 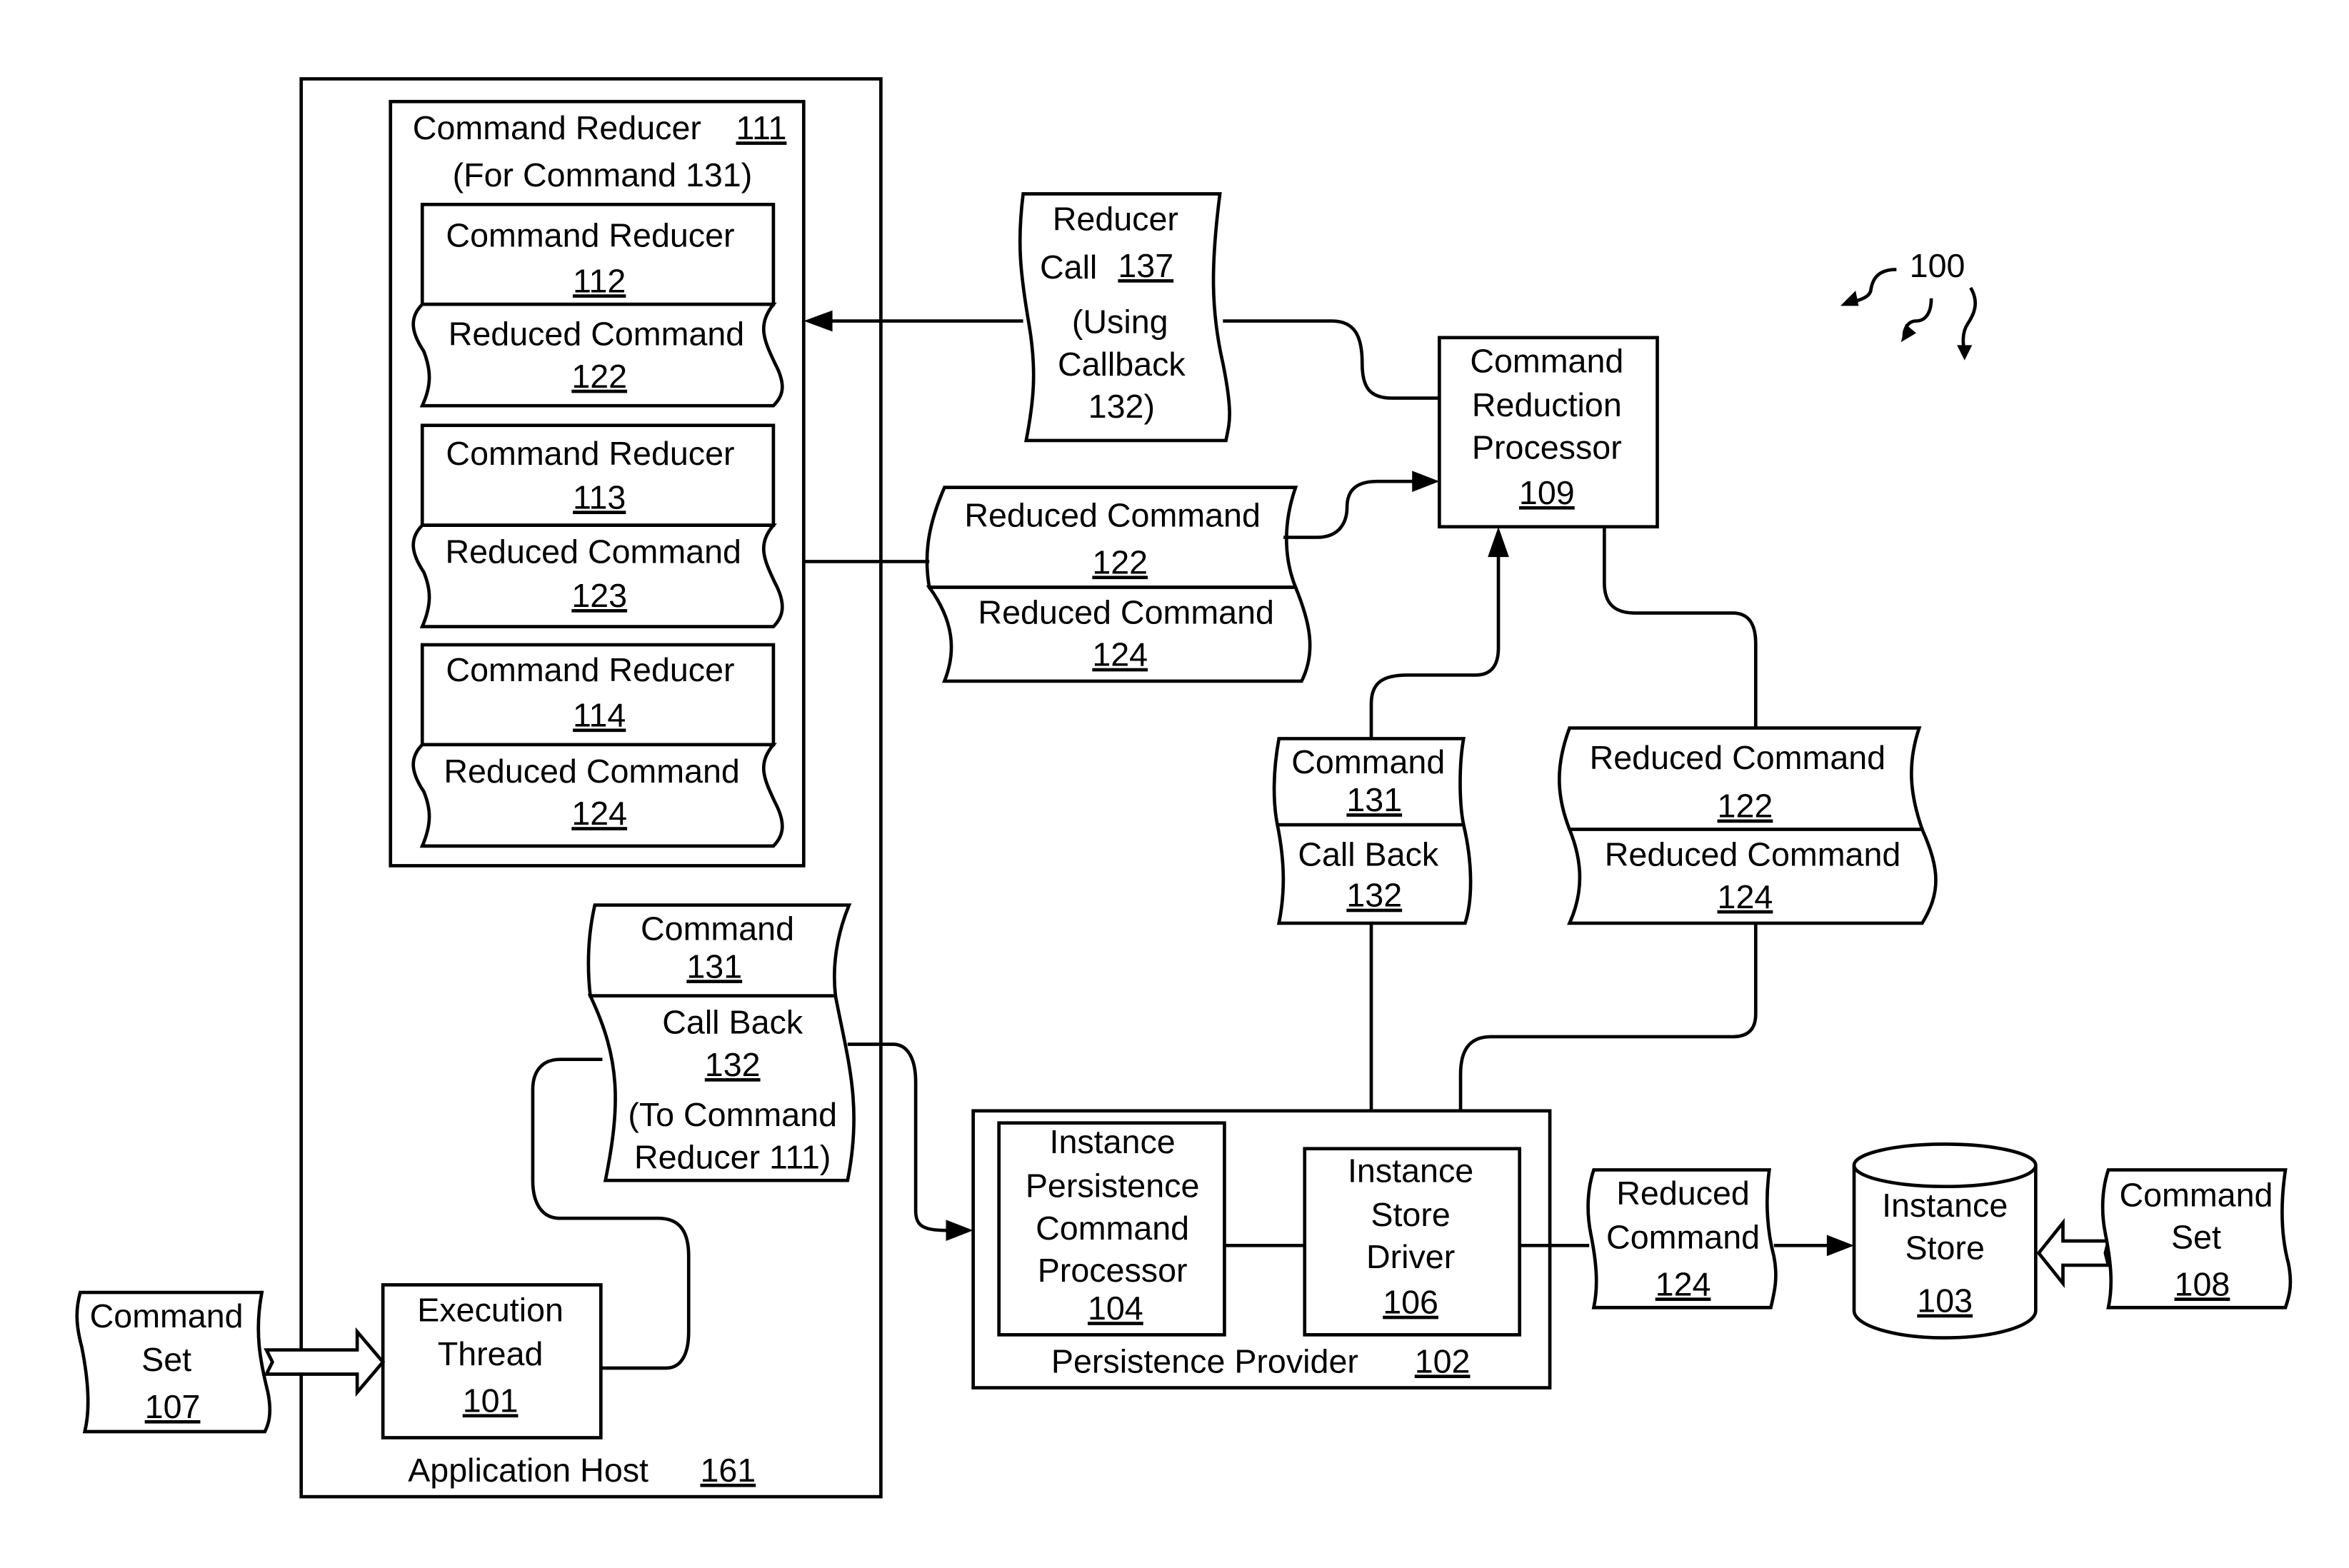 What do you see at coordinates (1410, 1256) in the screenshot?
I see `store-driver-line3: Driver` at bounding box center [1410, 1256].